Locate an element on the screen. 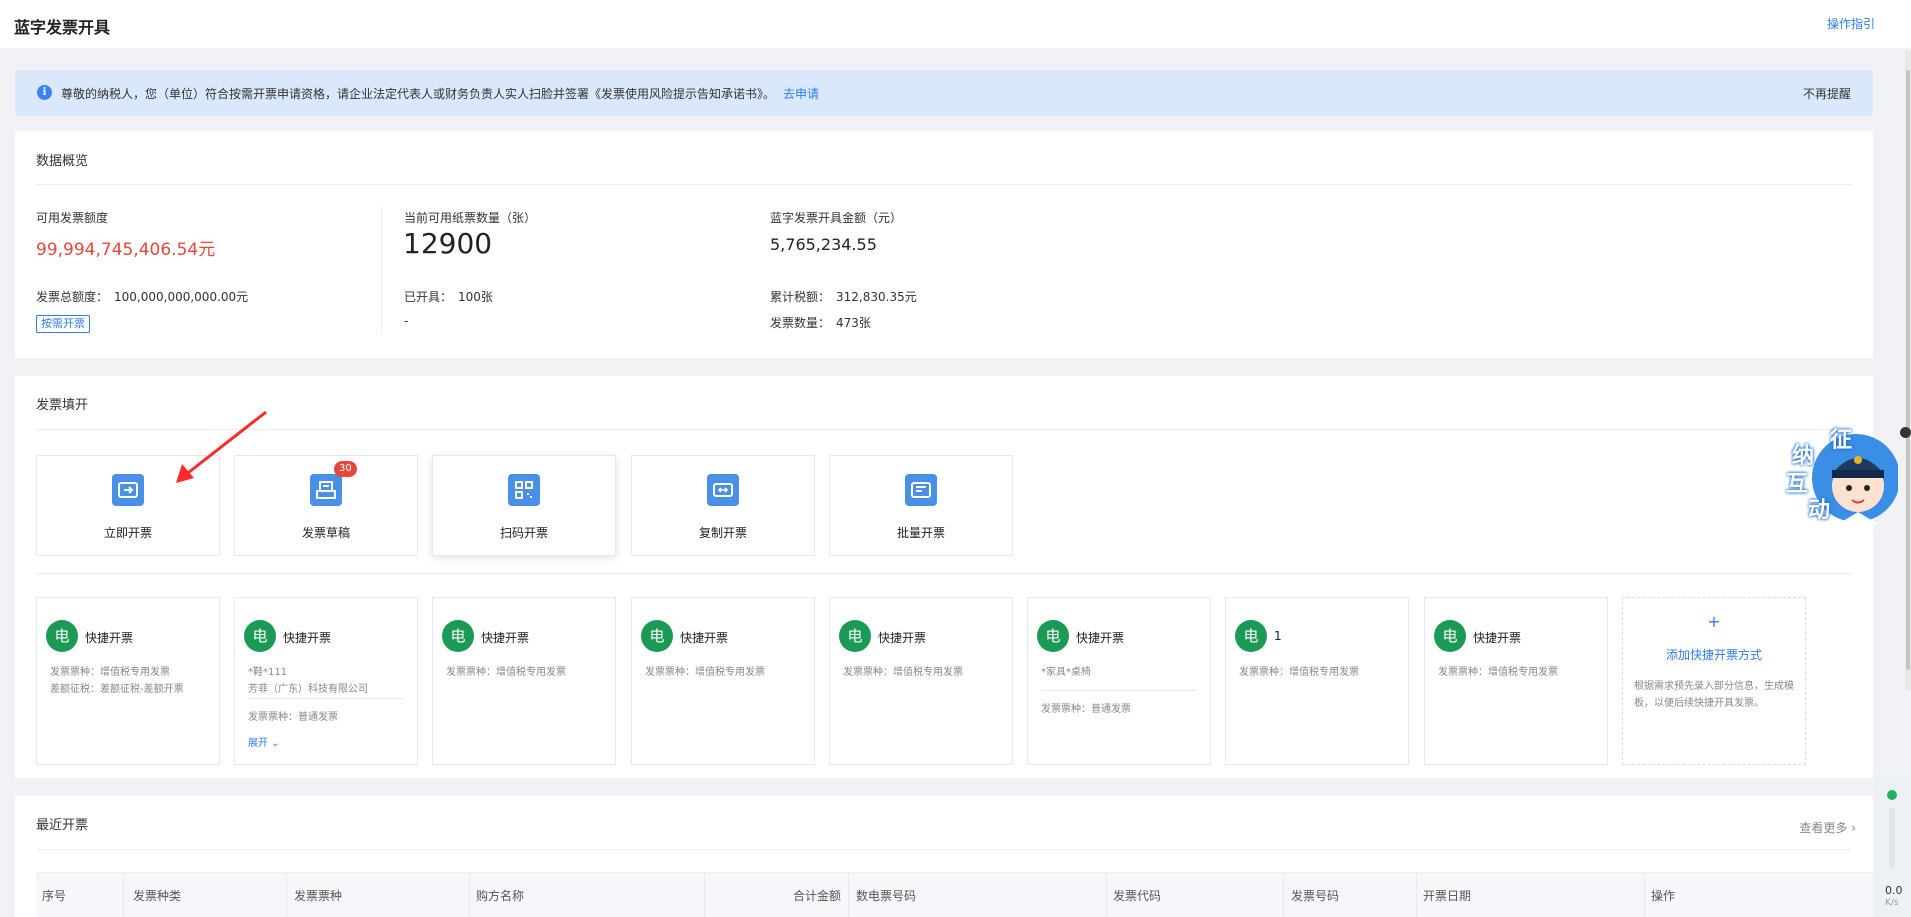 The width and height of the screenshot is (1911, 917). tile-scan: 扫码开票 is located at coordinates (524, 505).